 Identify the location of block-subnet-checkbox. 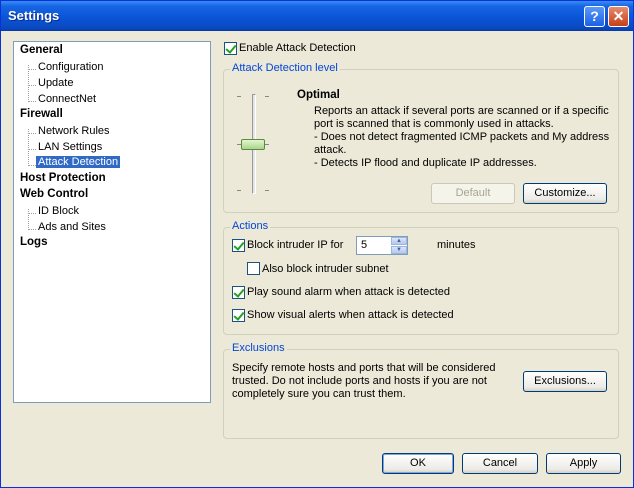
(253, 268).